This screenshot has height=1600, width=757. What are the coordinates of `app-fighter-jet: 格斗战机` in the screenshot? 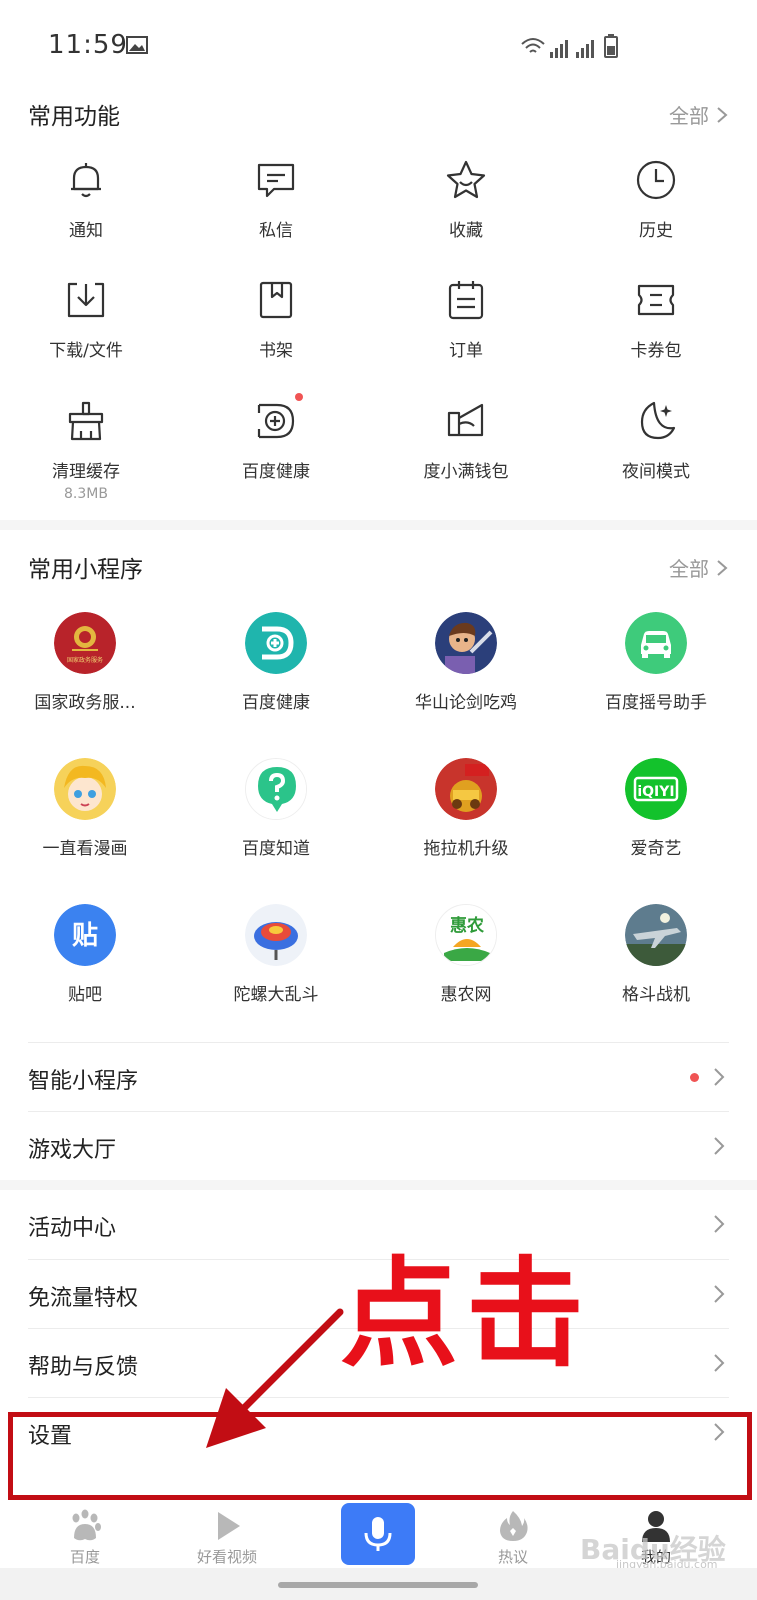 It's located at (656, 954).